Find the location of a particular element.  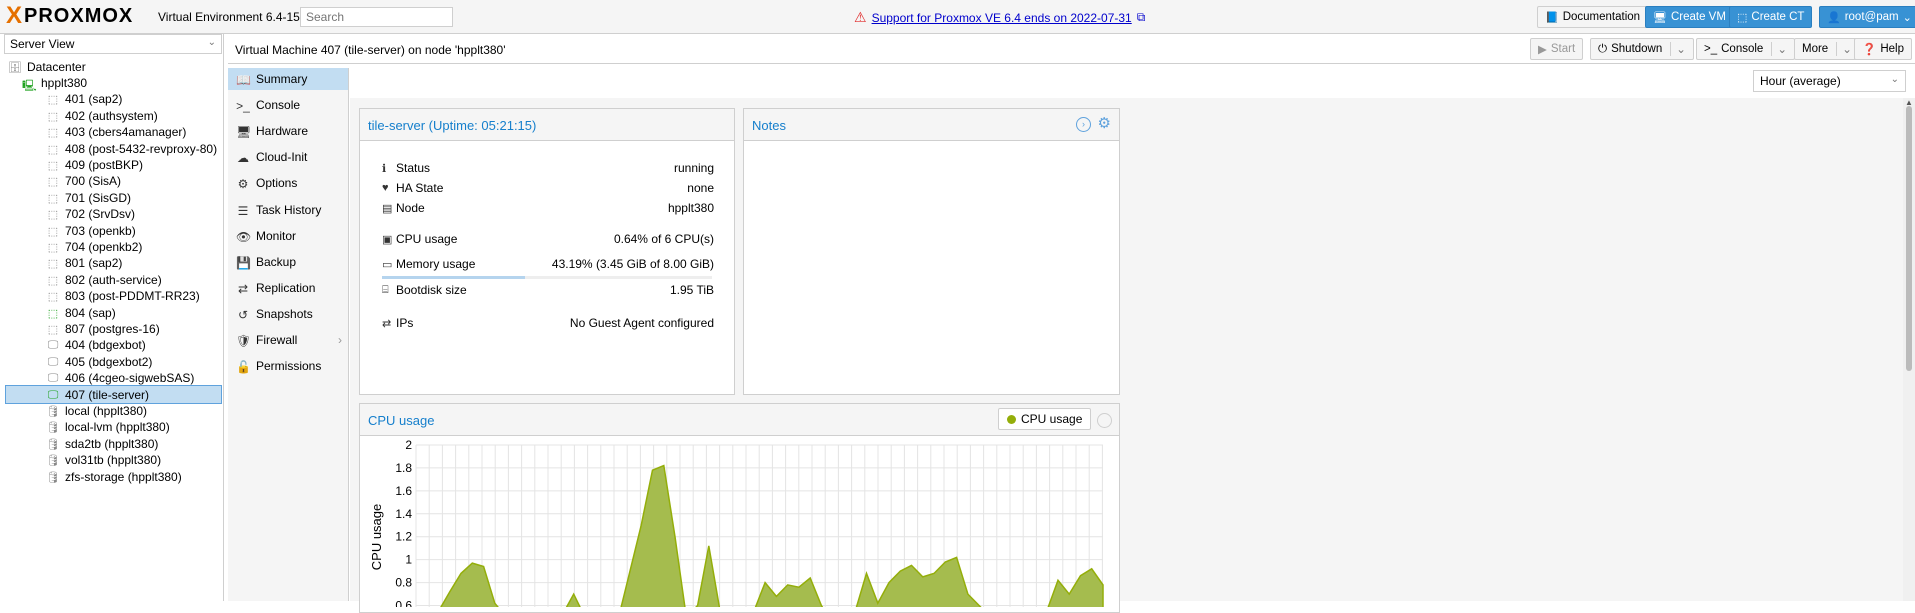

undo-zoom-icon is located at coordinates (1104, 420).